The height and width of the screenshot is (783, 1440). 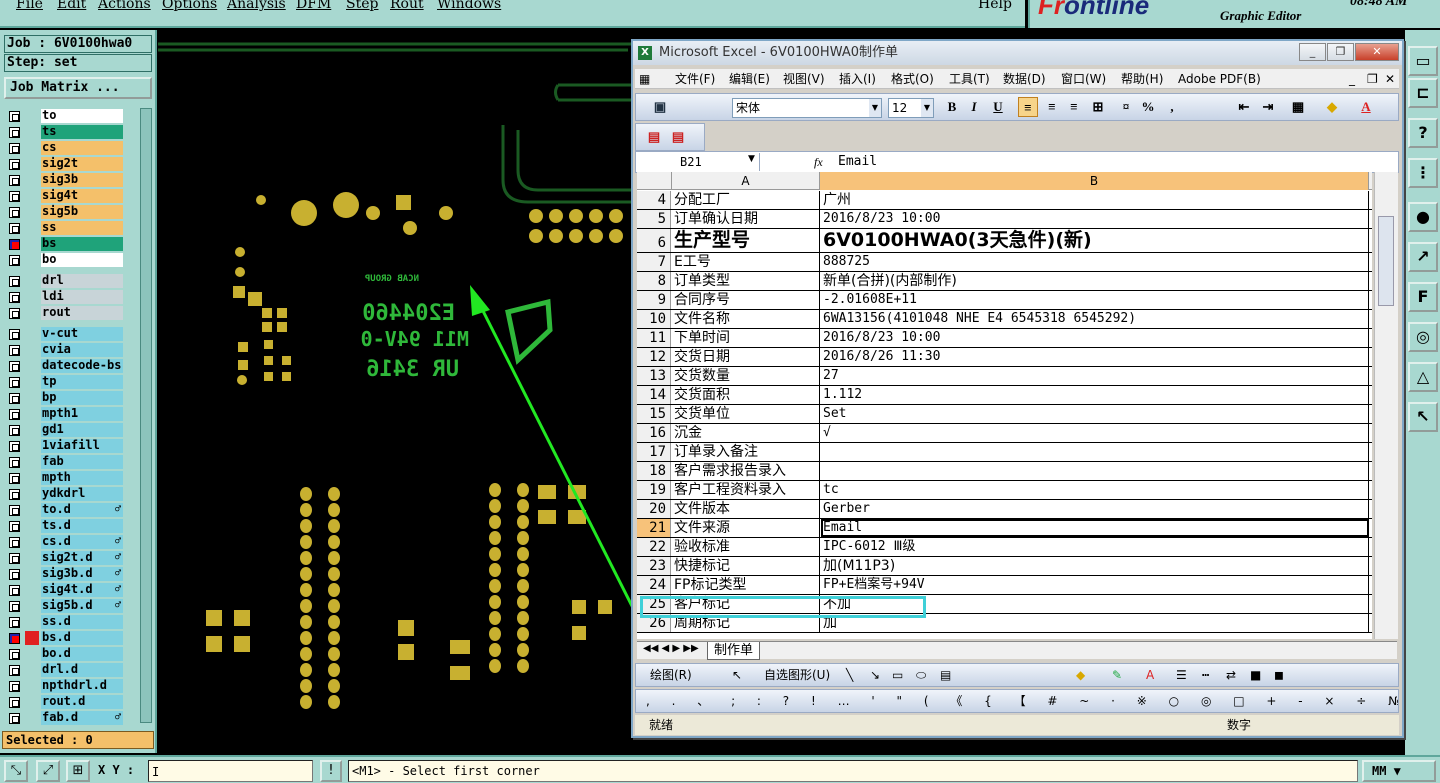 What do you see at coordinates (65, 260) in the screenshot?
I see `layer-row: bo` at bounding box center [65, 260].